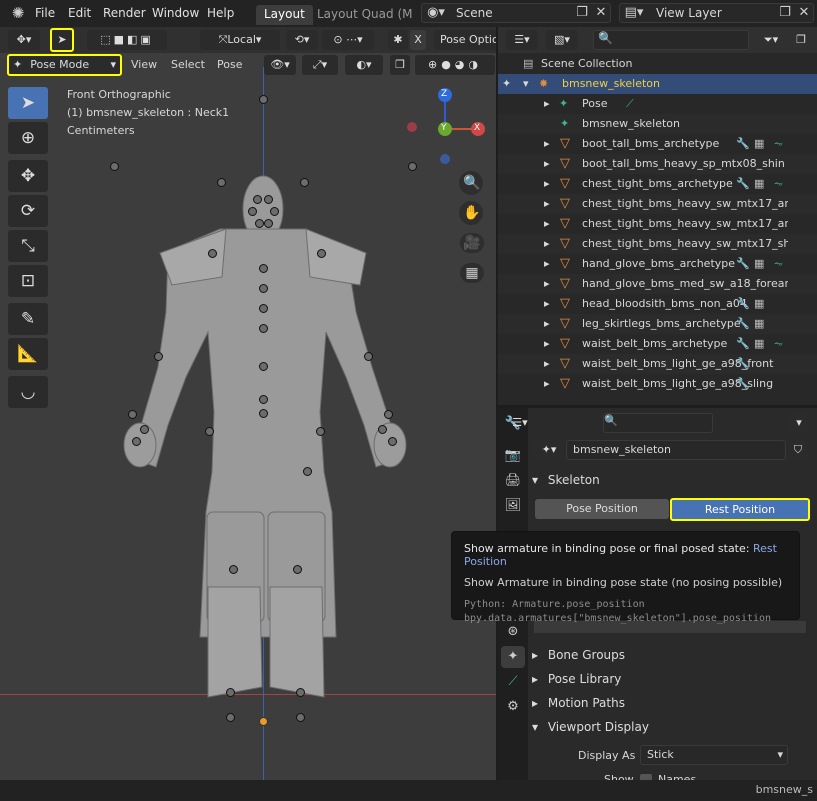 The image size is (817, 801). What do you see at coordinates (801, 40) in the screenshot?
I see `new-collection-icon: ❐` at bounding box center [801, 40].